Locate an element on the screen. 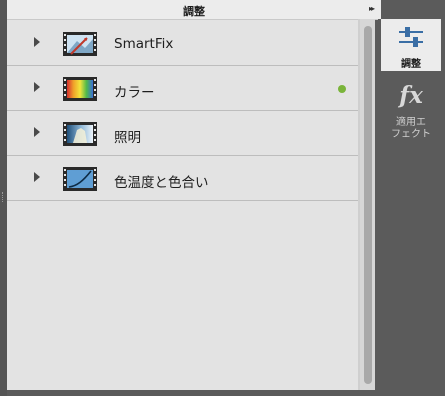  panel-tab-column is located at coordinates (411, 207).